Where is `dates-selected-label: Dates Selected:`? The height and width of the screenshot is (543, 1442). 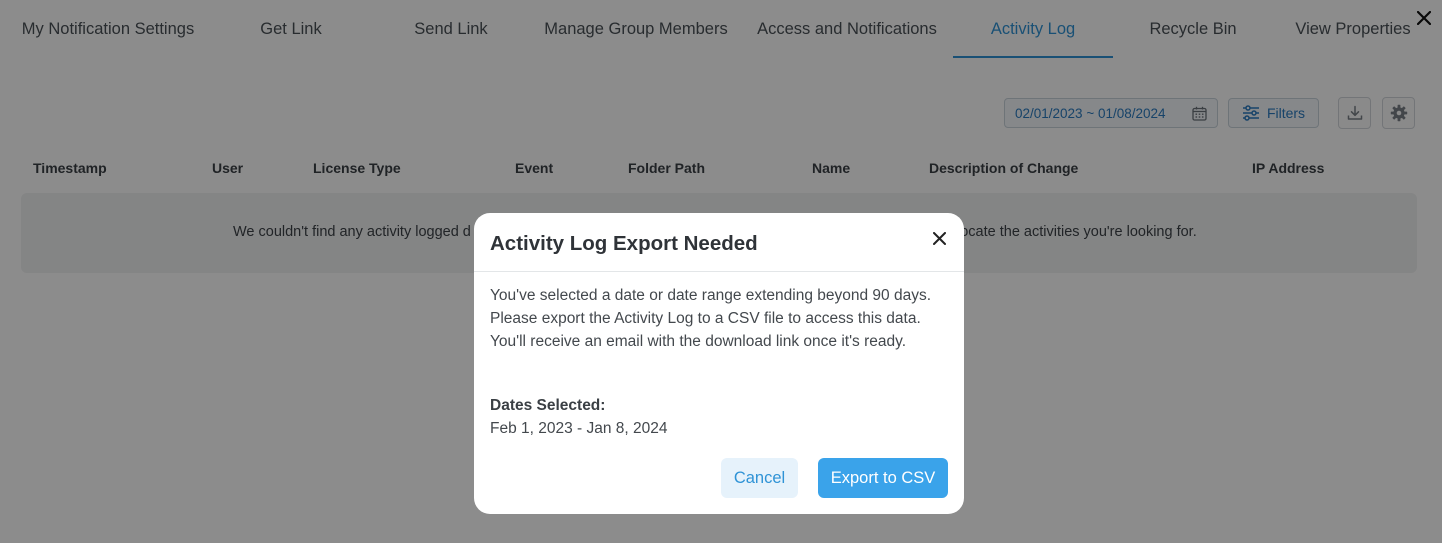
dates-selected-label: Dates Selected: is located at coordinates (548, 405).